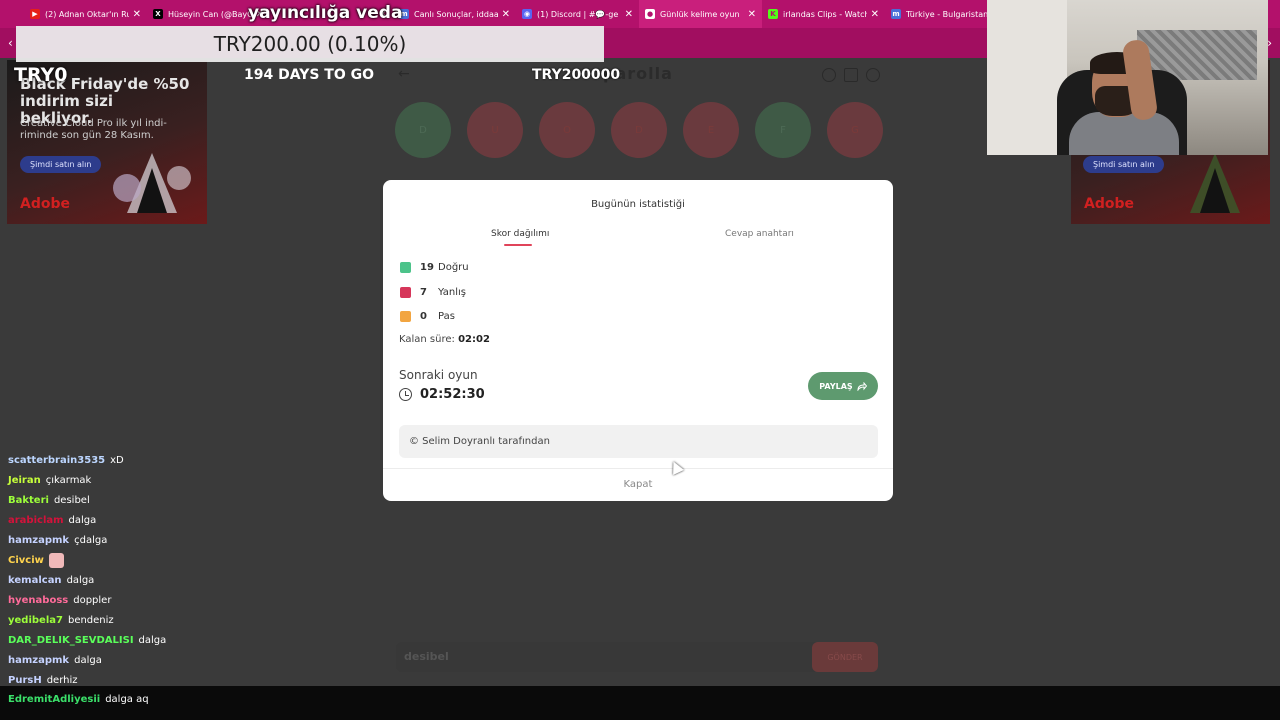  I want to click on remaining-time-value: 02:02, so click(474, 339).